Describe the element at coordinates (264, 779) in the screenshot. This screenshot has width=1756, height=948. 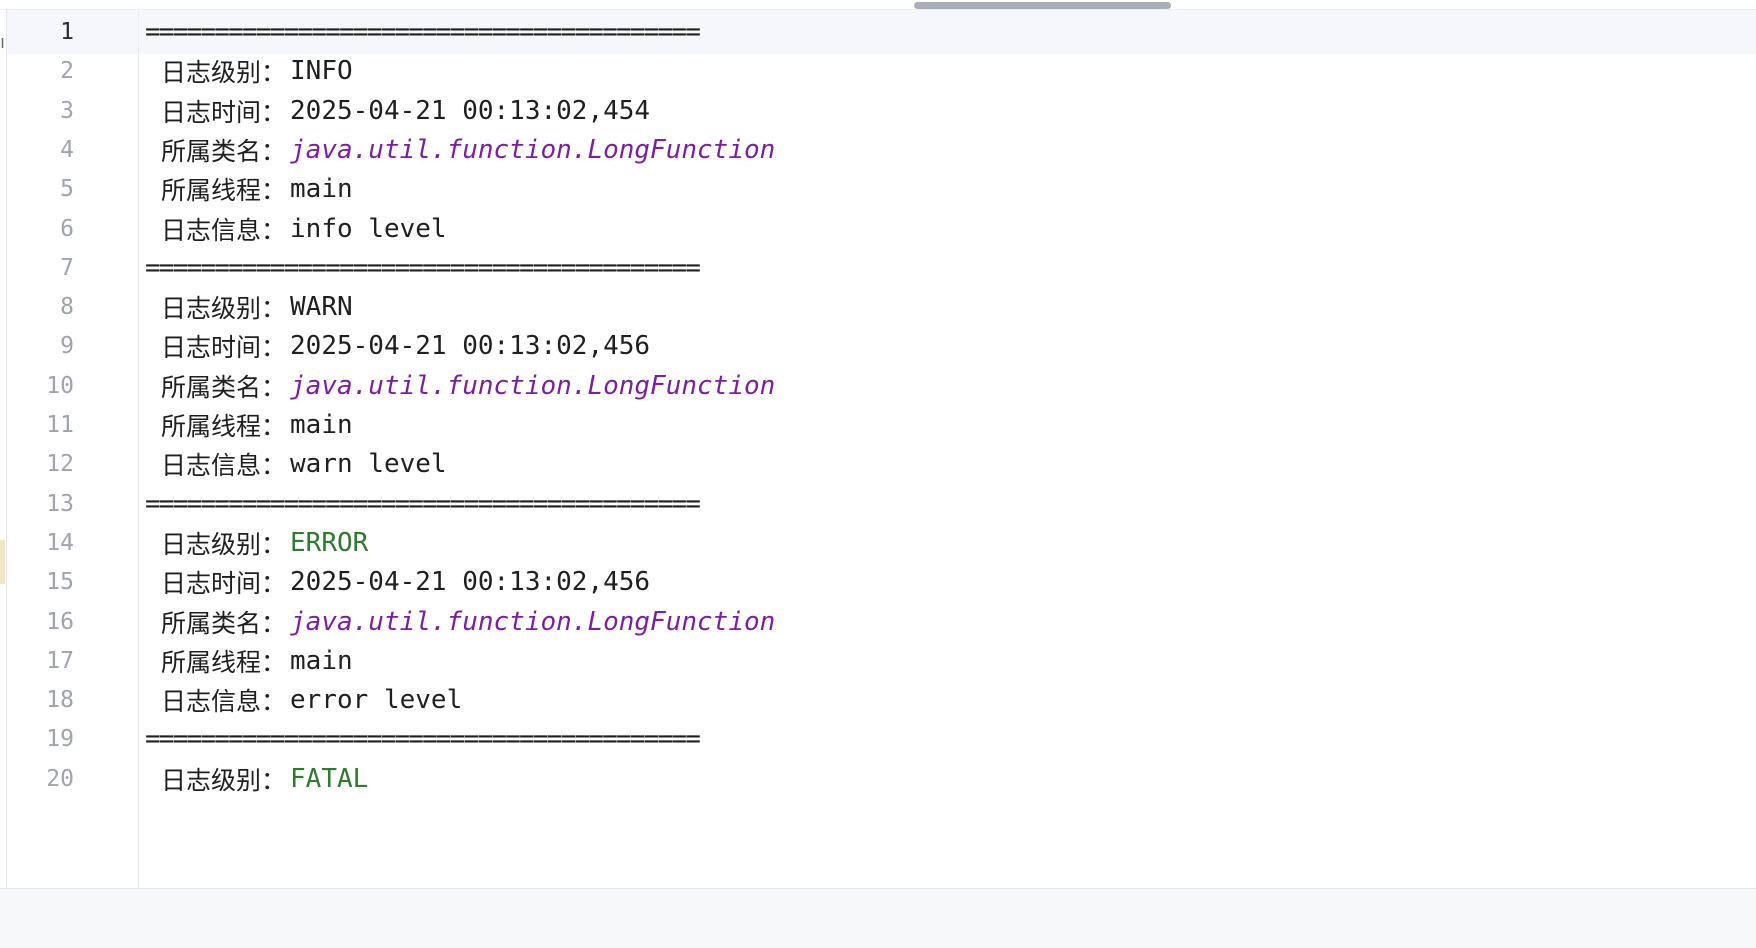
I see `log-field: 日志级别： FATAL` at that location.